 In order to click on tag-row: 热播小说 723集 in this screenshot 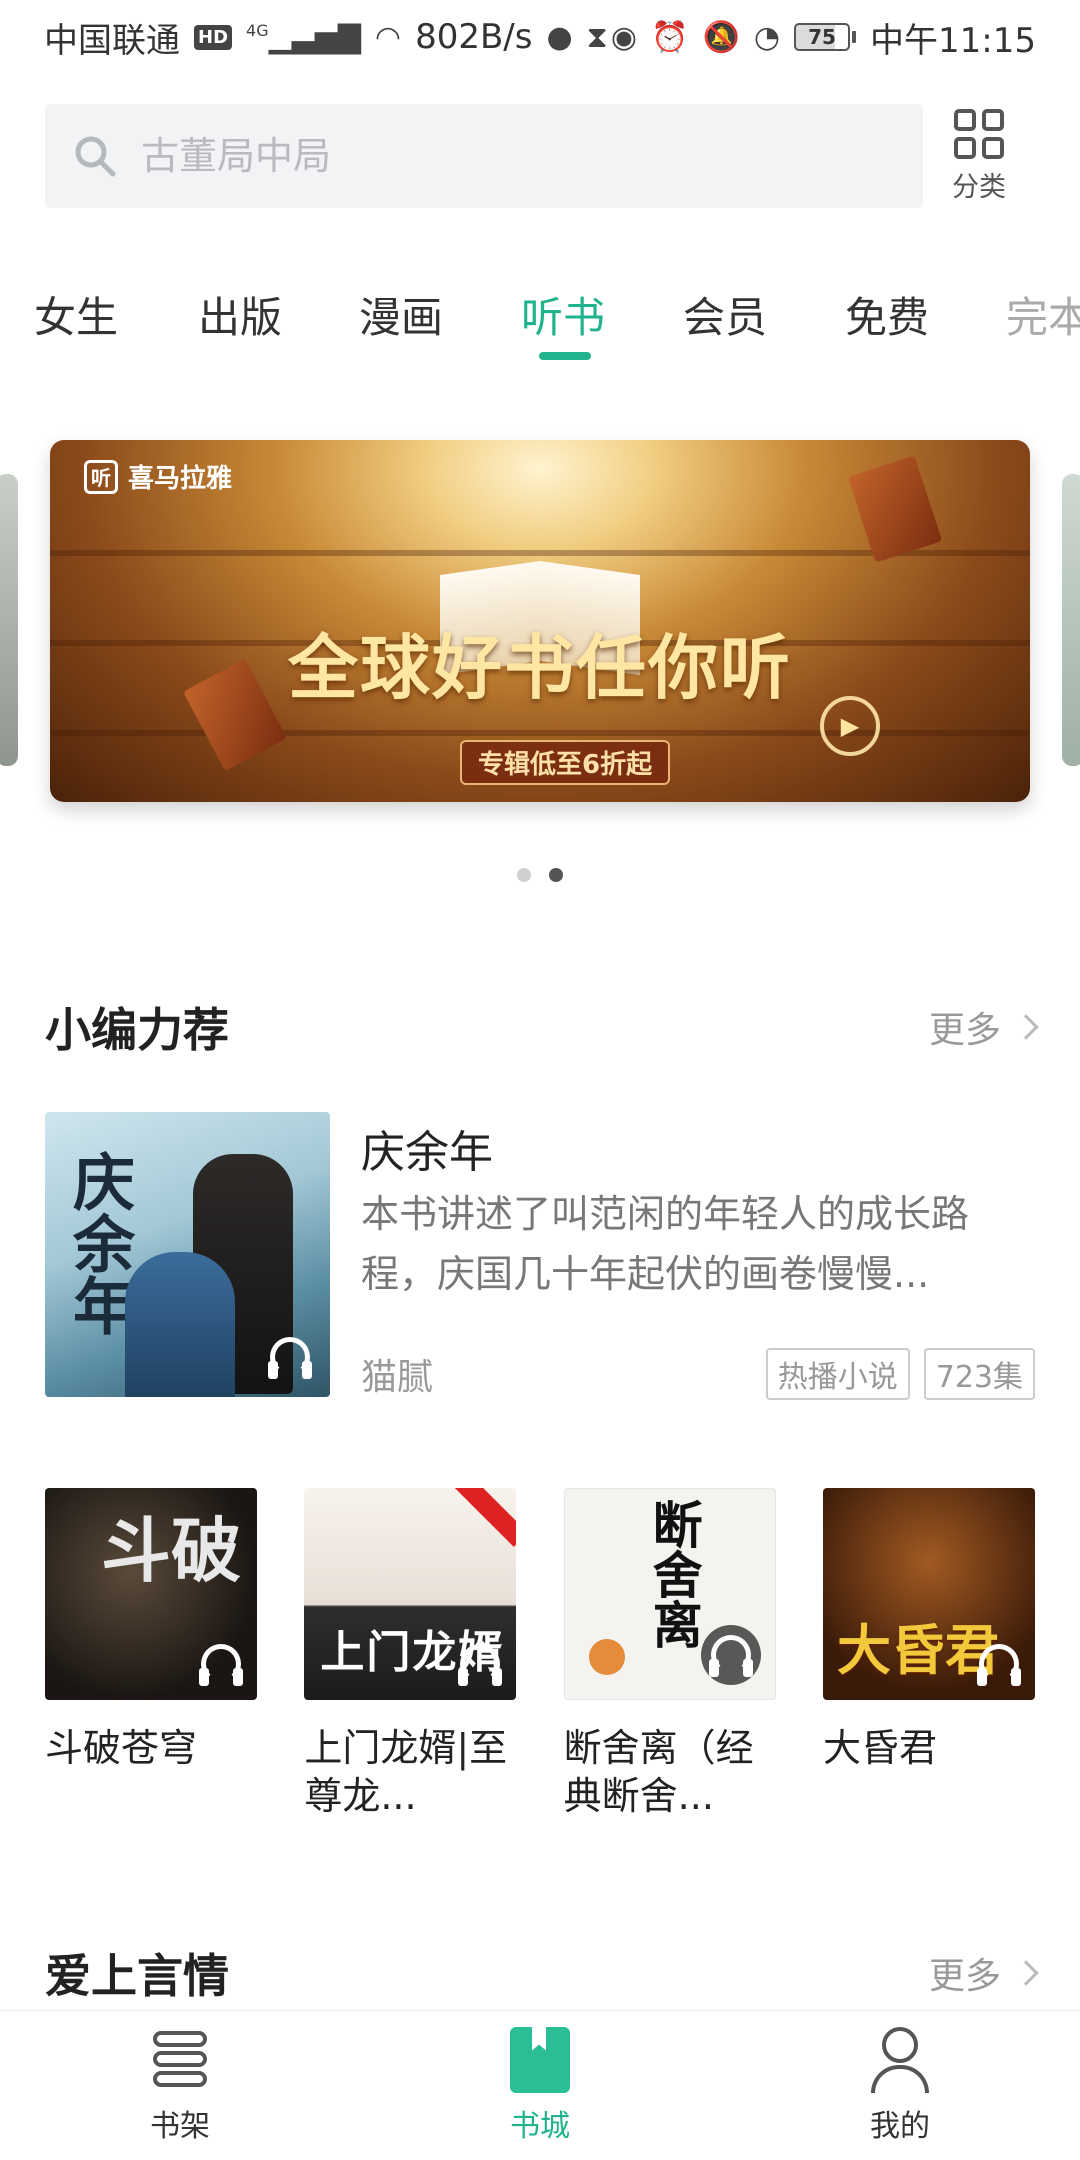, I will do `click(900, 1374)`.